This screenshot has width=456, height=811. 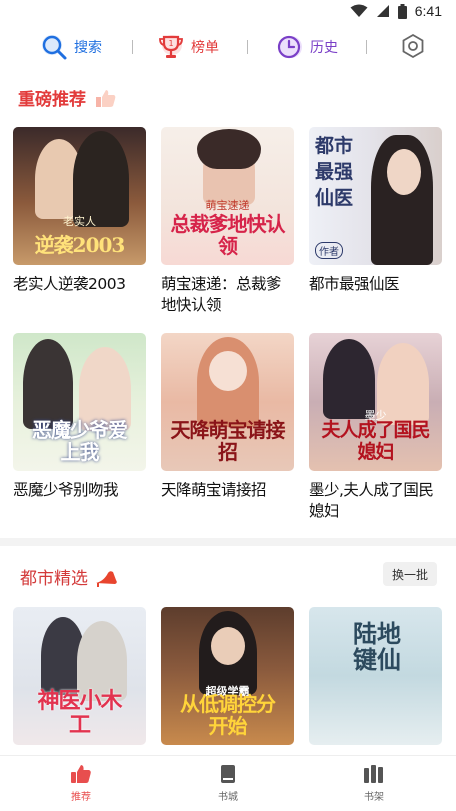 What do you see at coordinates (375, 196) in the screenshot?
I see `book-cover: 都市最强仙医 作者` at bounding box center [375, 196].